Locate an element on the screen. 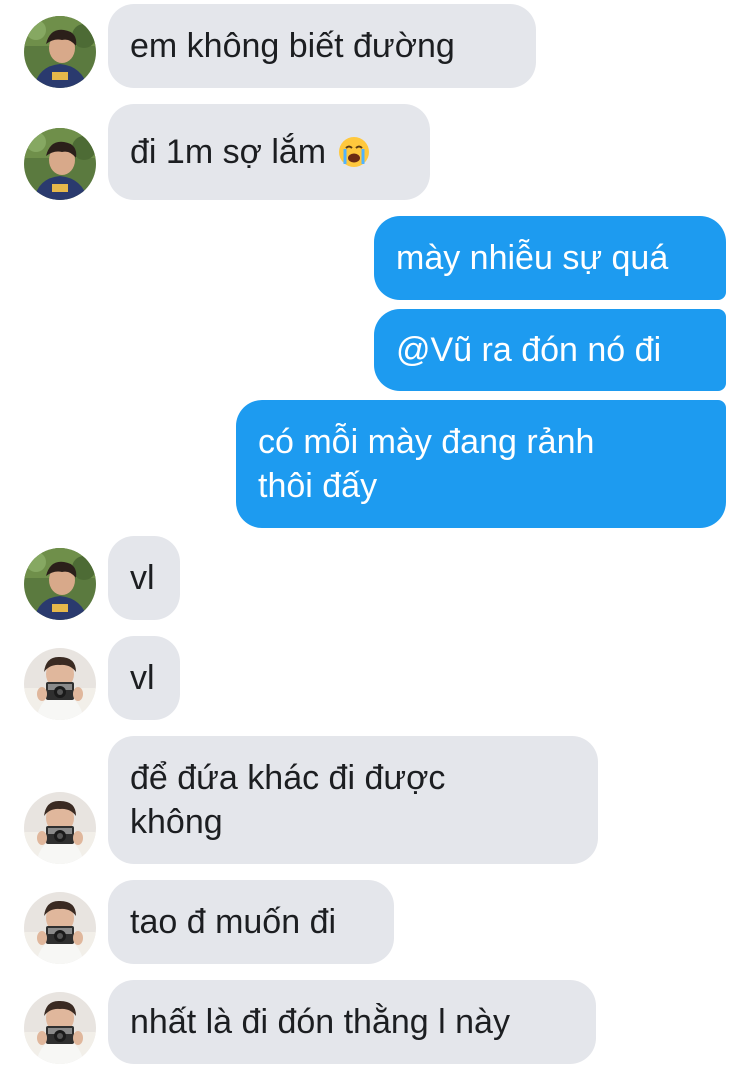  message-bubble-outgoing: mày nhiễu sự quá is located at coordinates (550, 258).